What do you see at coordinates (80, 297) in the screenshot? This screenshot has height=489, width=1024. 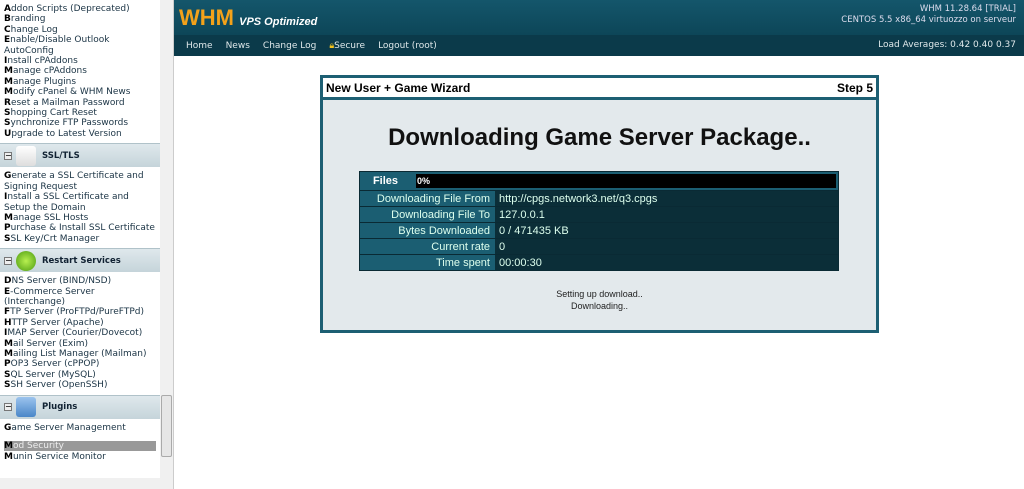 I see `sidebar-link-e-commerce-server-interchange: E-Commerce Server (Interchange)` at bounding box center [80, 297].